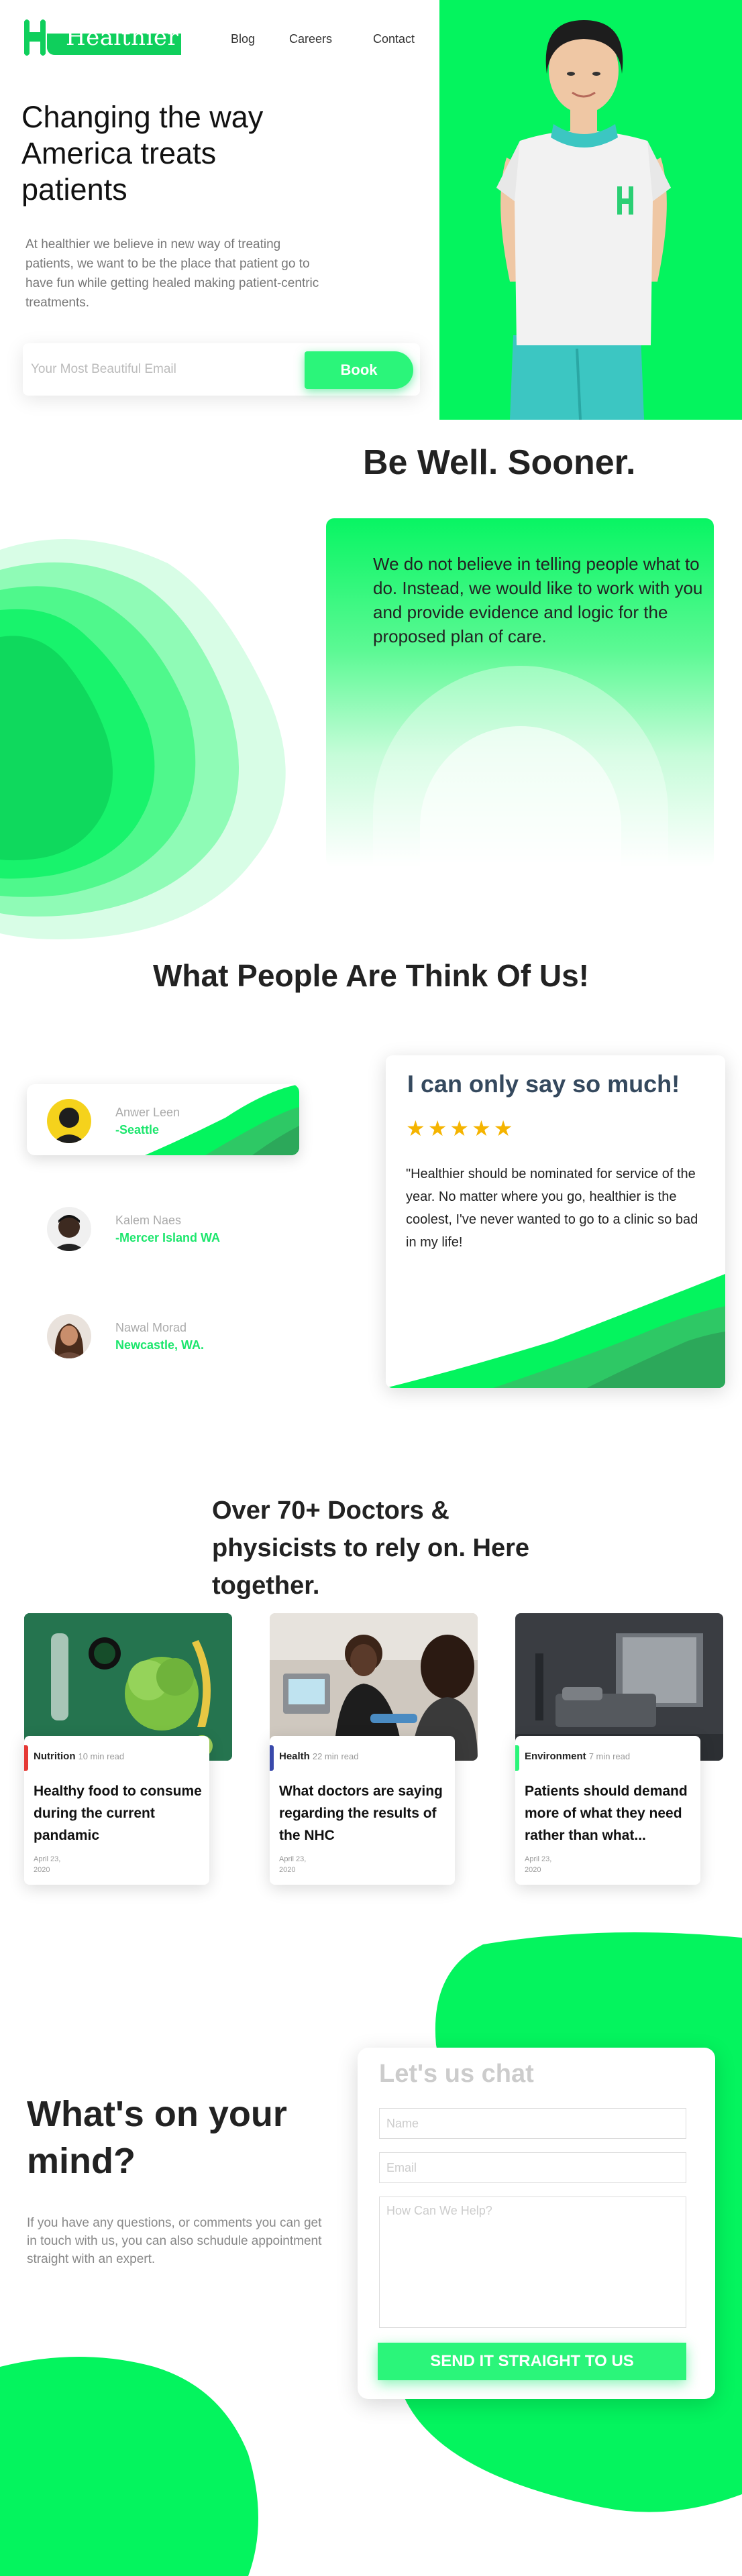 The height and width of the screenshot is (2576, 742). Describe the element at coordinates (394, 39) in the screenshot. I see `nav-contact: Contact` at that location.